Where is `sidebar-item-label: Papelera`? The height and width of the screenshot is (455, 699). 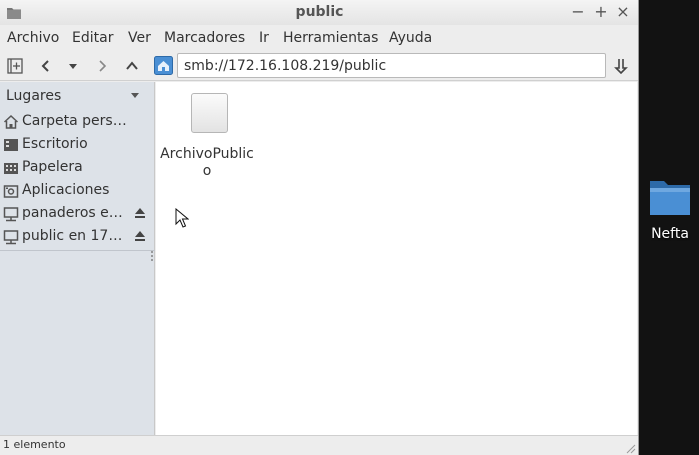 sidebar-item-label: Papelera is located at coordinates (52, 167).